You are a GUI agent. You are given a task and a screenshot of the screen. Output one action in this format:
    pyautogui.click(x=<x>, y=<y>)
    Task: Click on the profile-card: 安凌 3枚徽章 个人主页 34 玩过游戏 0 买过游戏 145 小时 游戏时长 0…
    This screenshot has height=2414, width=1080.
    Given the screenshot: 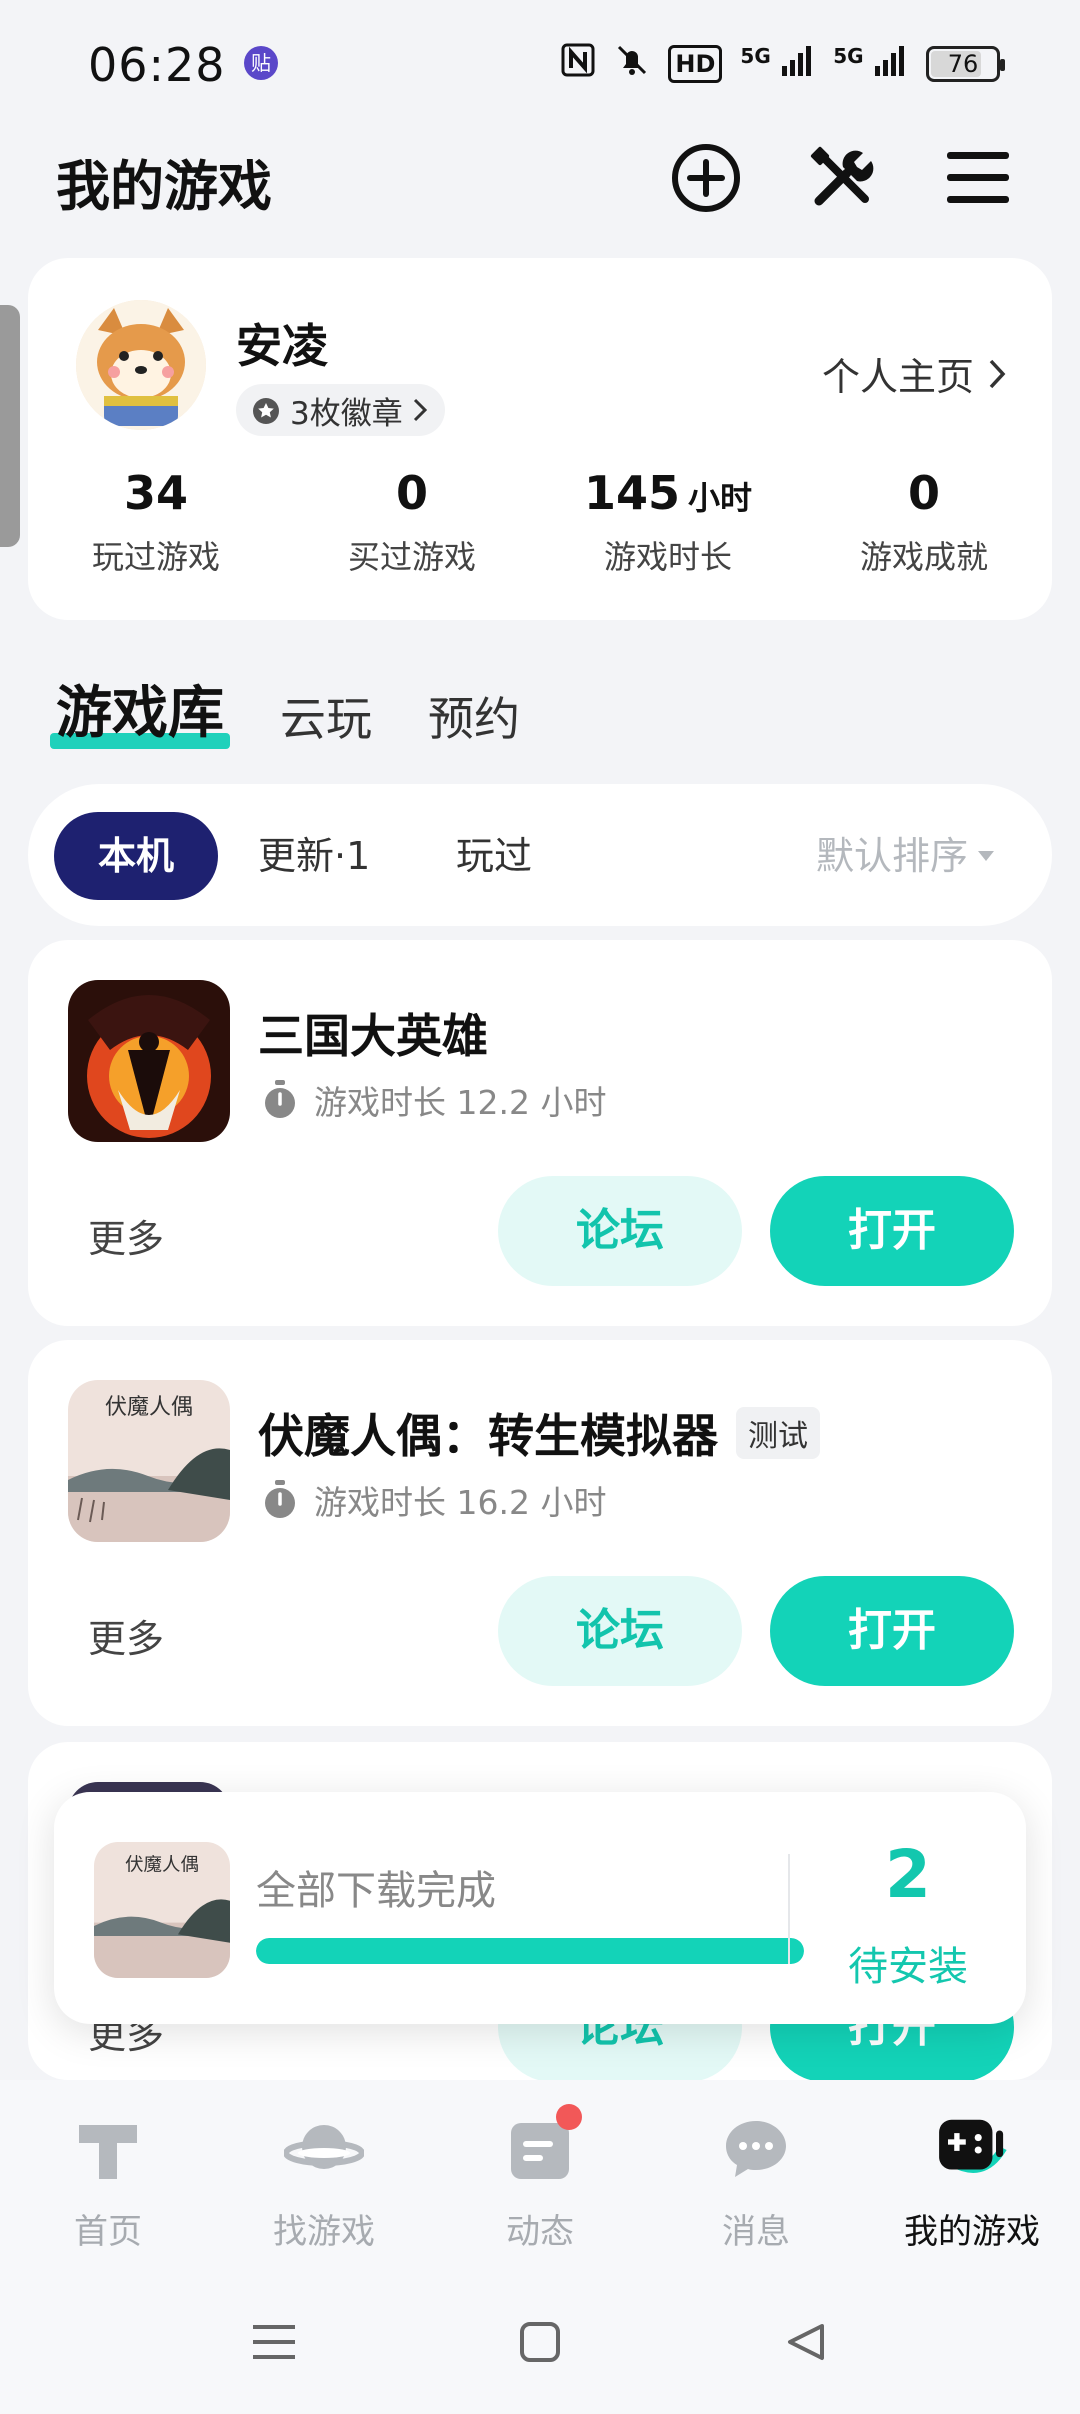 What is the action you would take?
    pyautogui.click(x=540, y=439)
    